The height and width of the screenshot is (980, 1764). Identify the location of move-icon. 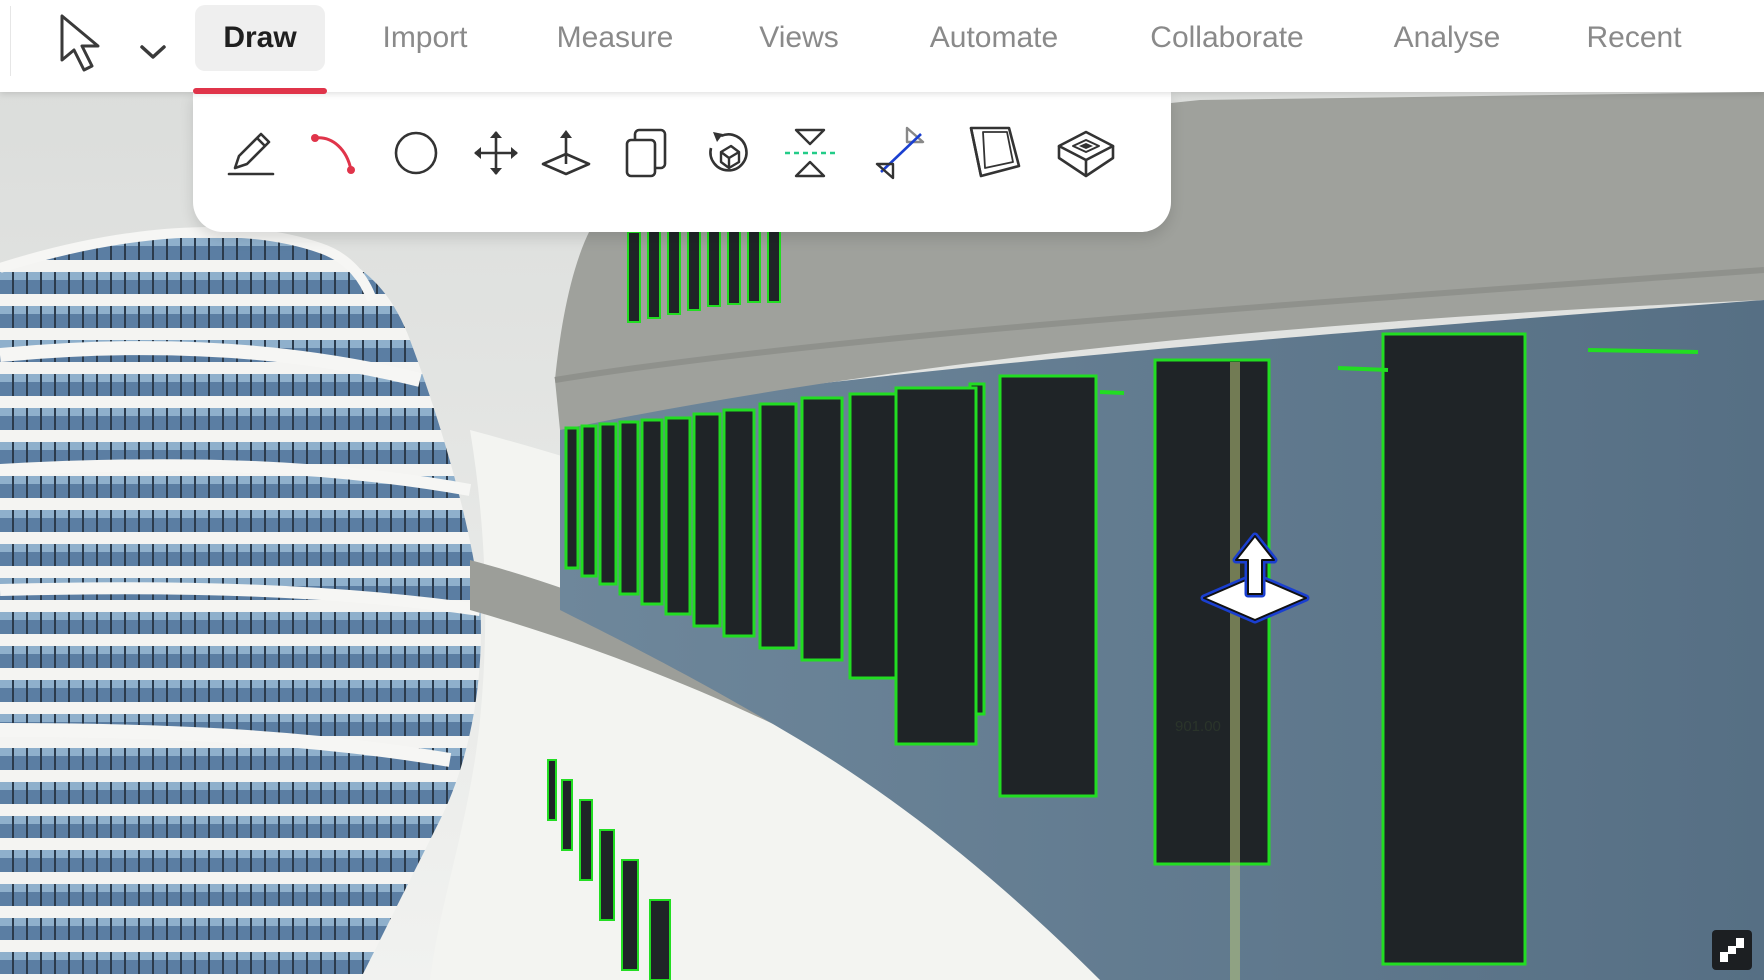
(496, 153).